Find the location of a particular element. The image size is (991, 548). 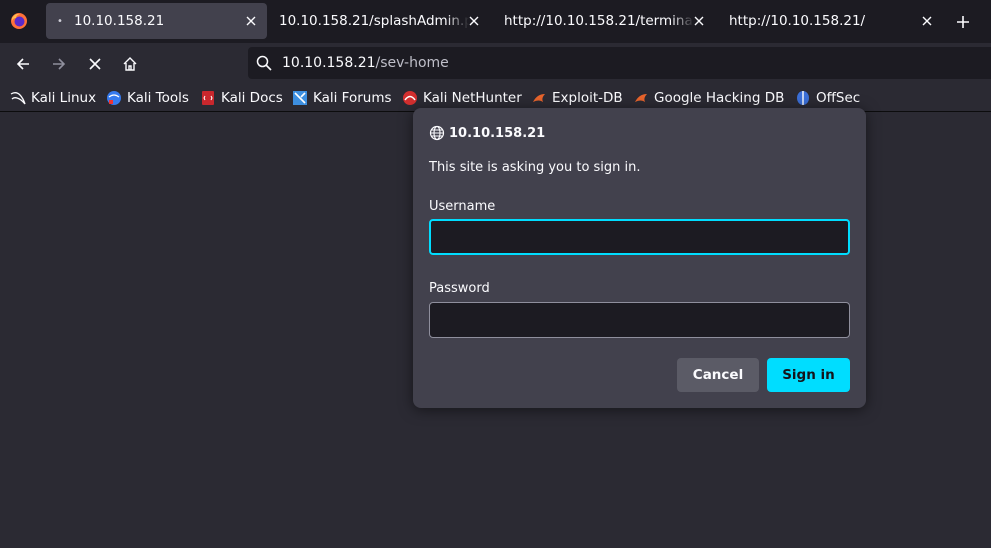

nav-bar: 10.10.158.21/sev-home is located at coordinates (495, 63).